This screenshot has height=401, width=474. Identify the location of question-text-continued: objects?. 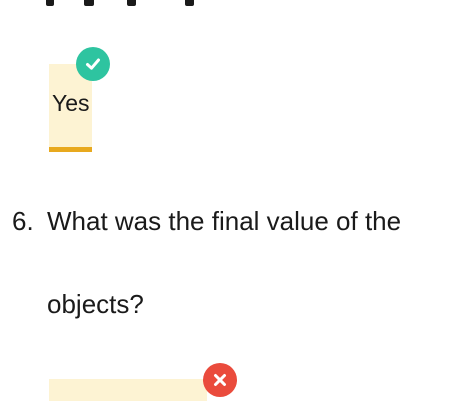
(95, 304).